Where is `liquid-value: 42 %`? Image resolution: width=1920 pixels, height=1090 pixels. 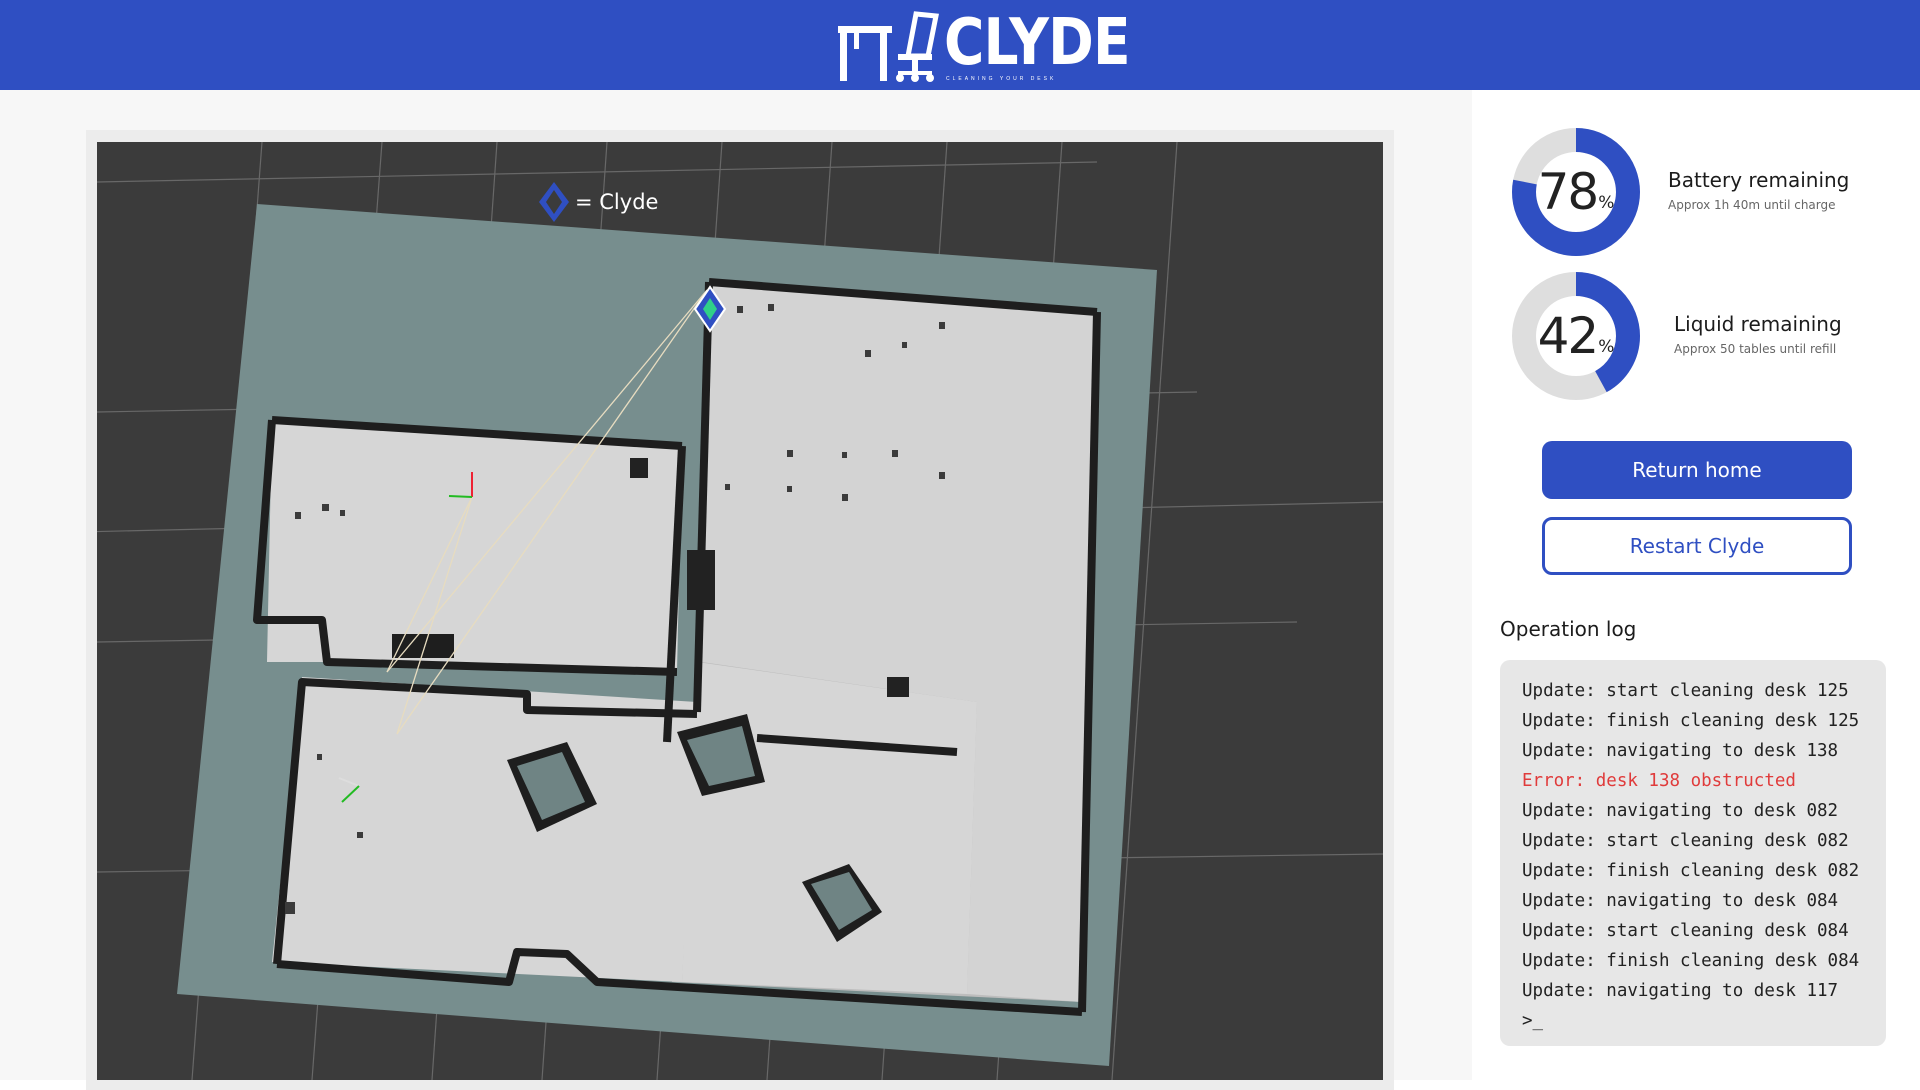
liquid-value: 42 % is located at coordinates (1576, 336).